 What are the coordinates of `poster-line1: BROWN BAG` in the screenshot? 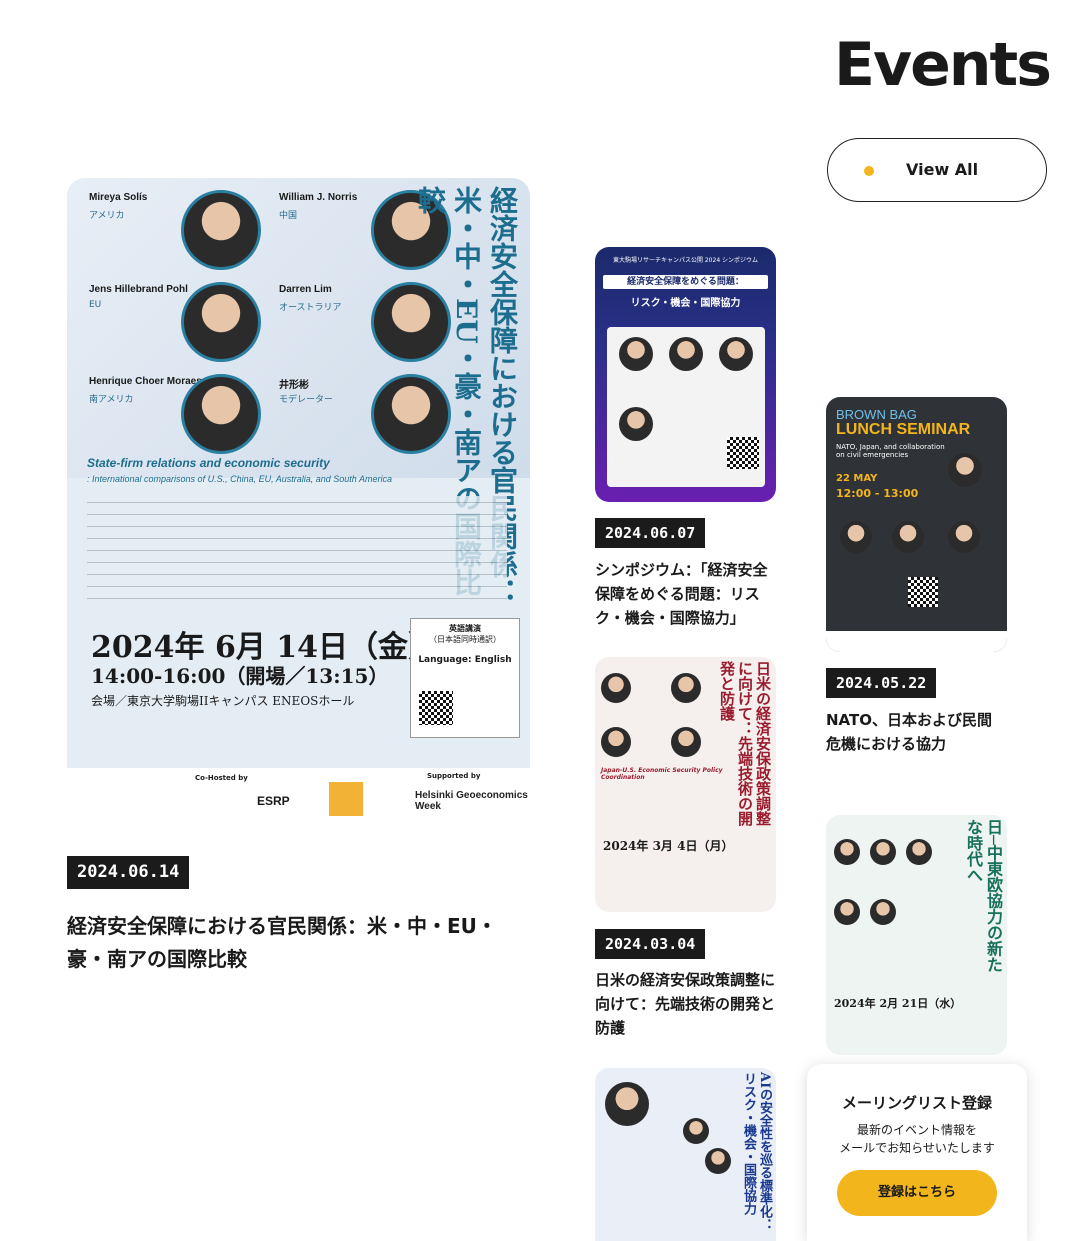 It's located at (876, 414).